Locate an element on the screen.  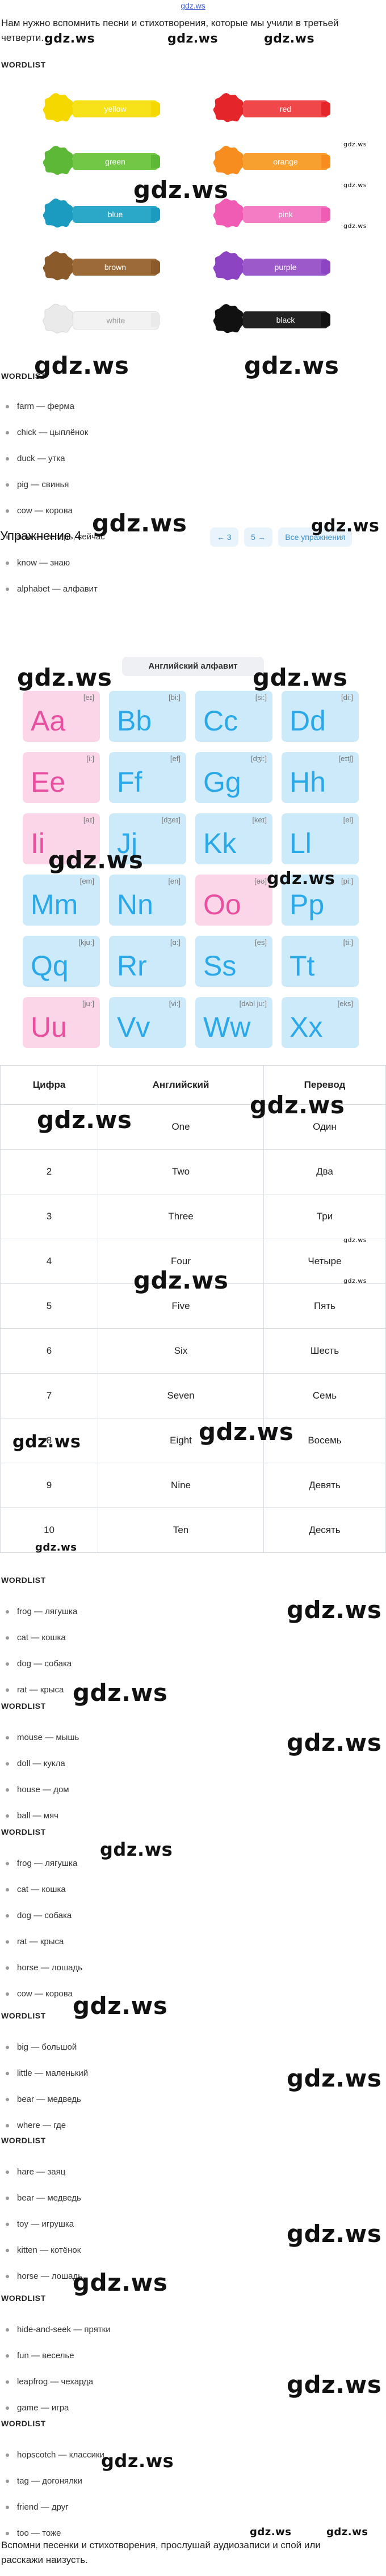
gdz-link: gdz.ws is located at coordinates (193, 6).